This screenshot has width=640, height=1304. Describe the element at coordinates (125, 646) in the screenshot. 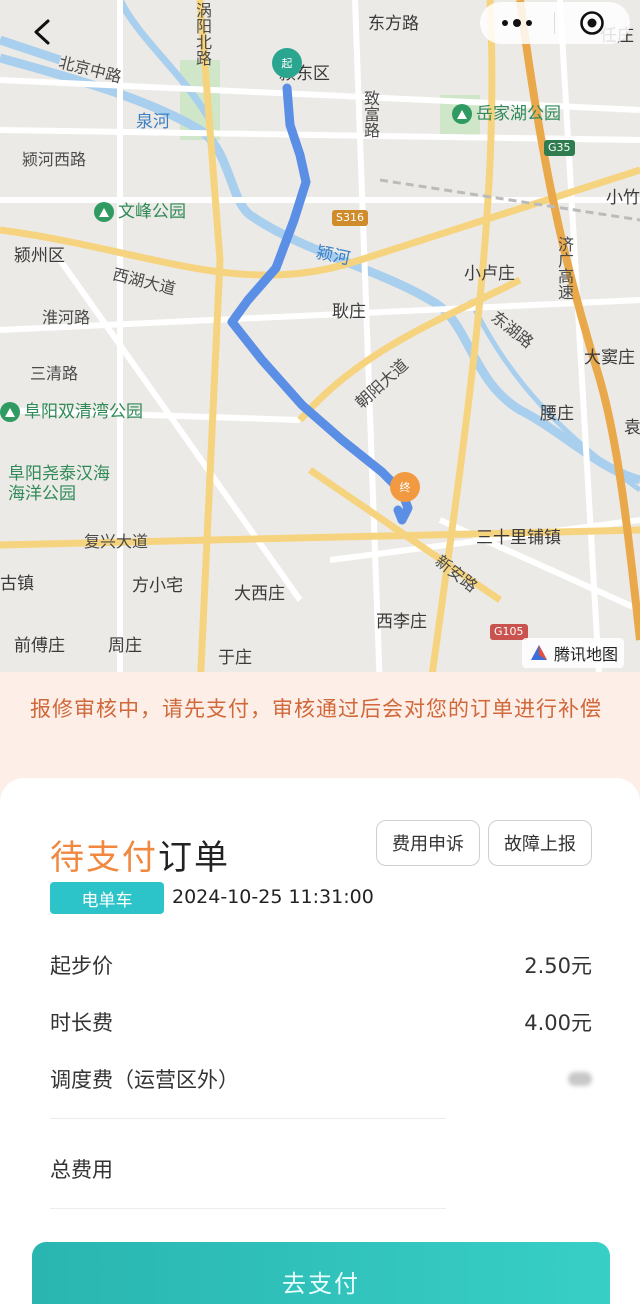

I see `map-label: 周庄` at that location.